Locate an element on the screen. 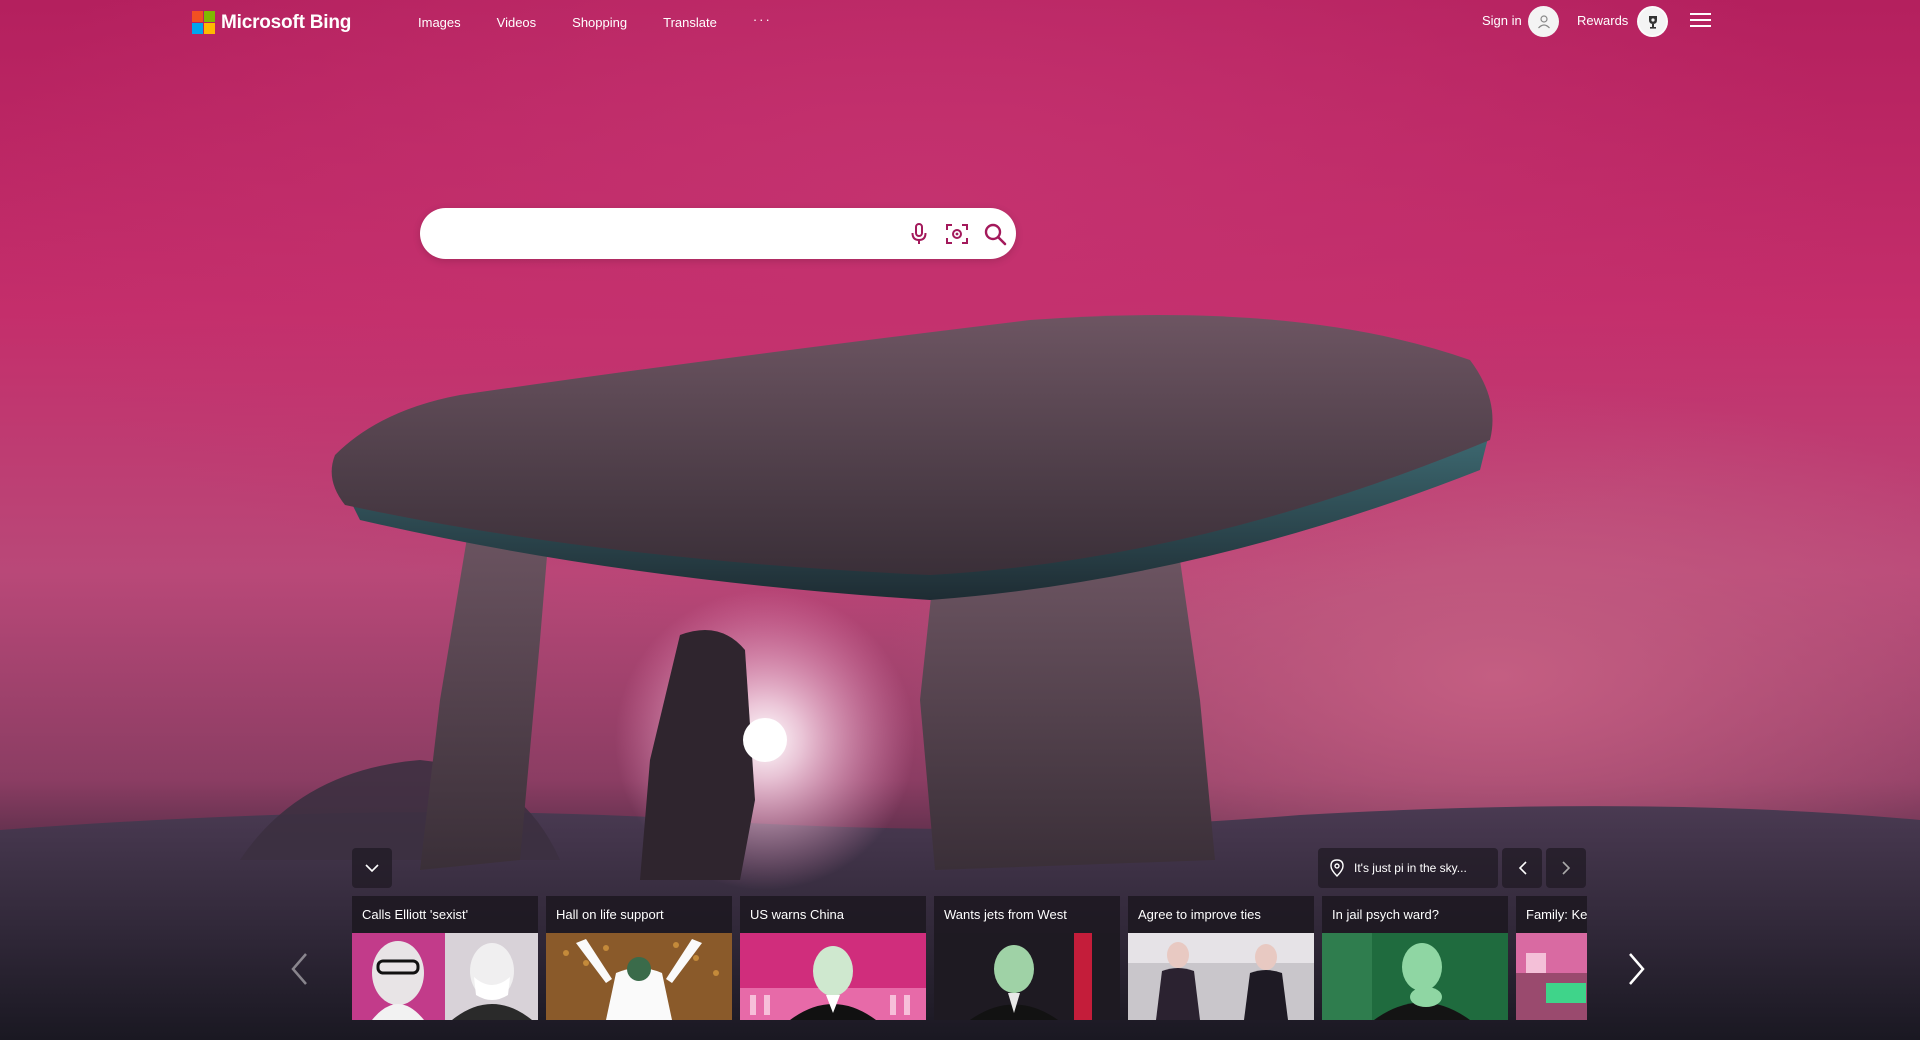 This screenshot has height=1040, width=1920. carousel-next-arrow-icon is located at coordinates (1637, 969).